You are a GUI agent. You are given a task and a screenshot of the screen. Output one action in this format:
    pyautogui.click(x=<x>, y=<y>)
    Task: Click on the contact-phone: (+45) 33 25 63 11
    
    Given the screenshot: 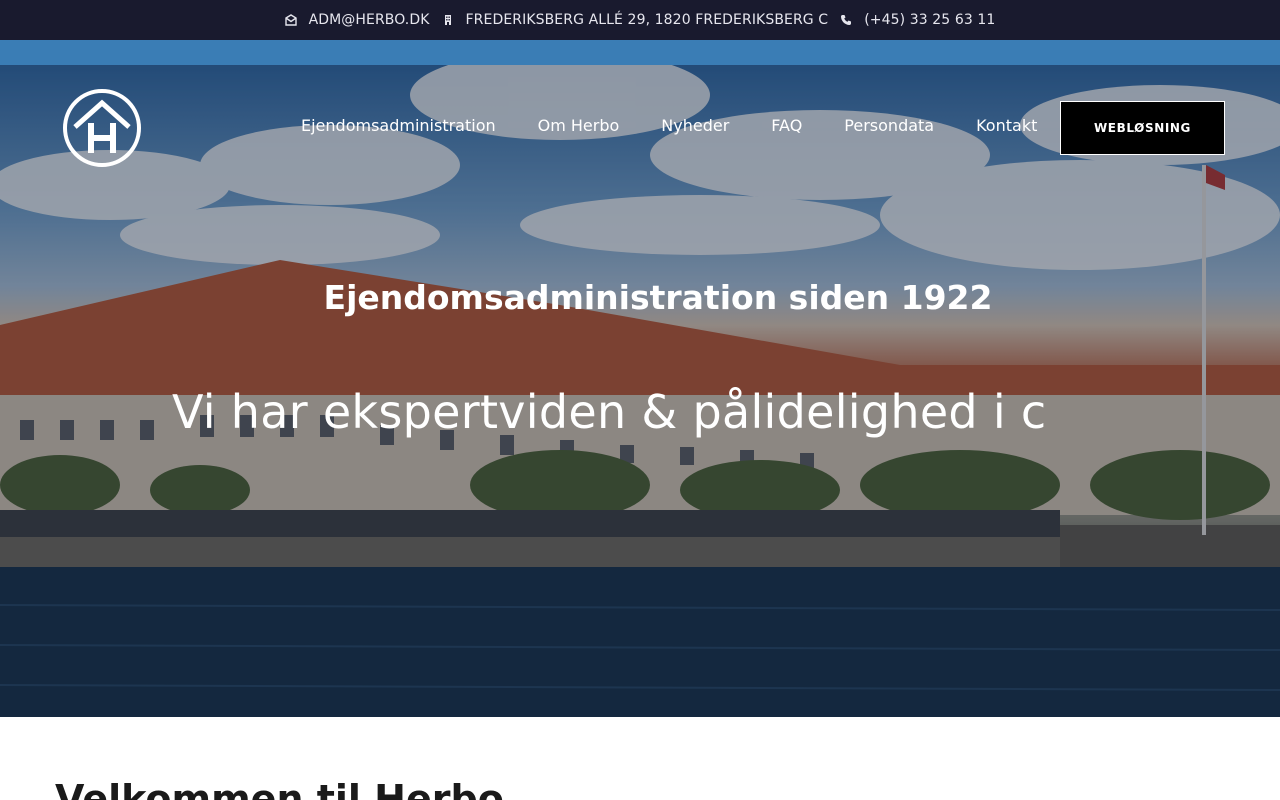 What is the action you would take?
    pyautogui.click(x=917, y=20)
    